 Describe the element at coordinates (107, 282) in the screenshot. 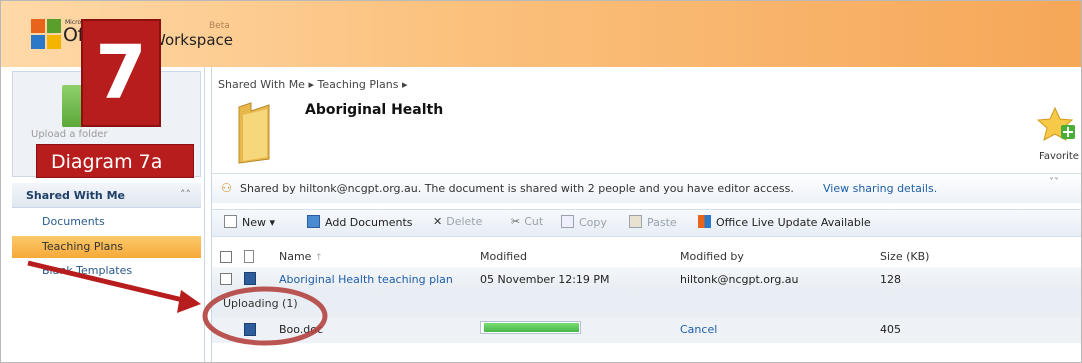

I see `annotation-arrow` at that location.